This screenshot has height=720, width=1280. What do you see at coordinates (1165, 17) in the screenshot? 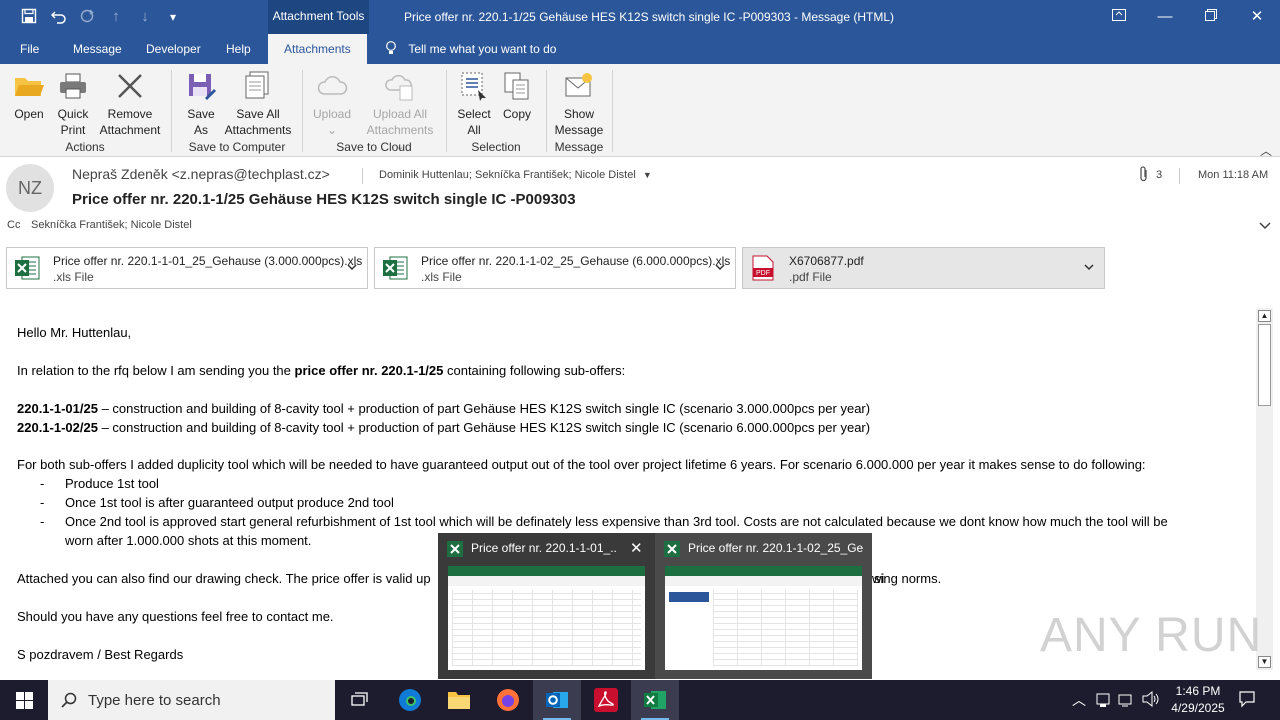
I see `minimize-icon: —` at bounding box center [1165, 17].